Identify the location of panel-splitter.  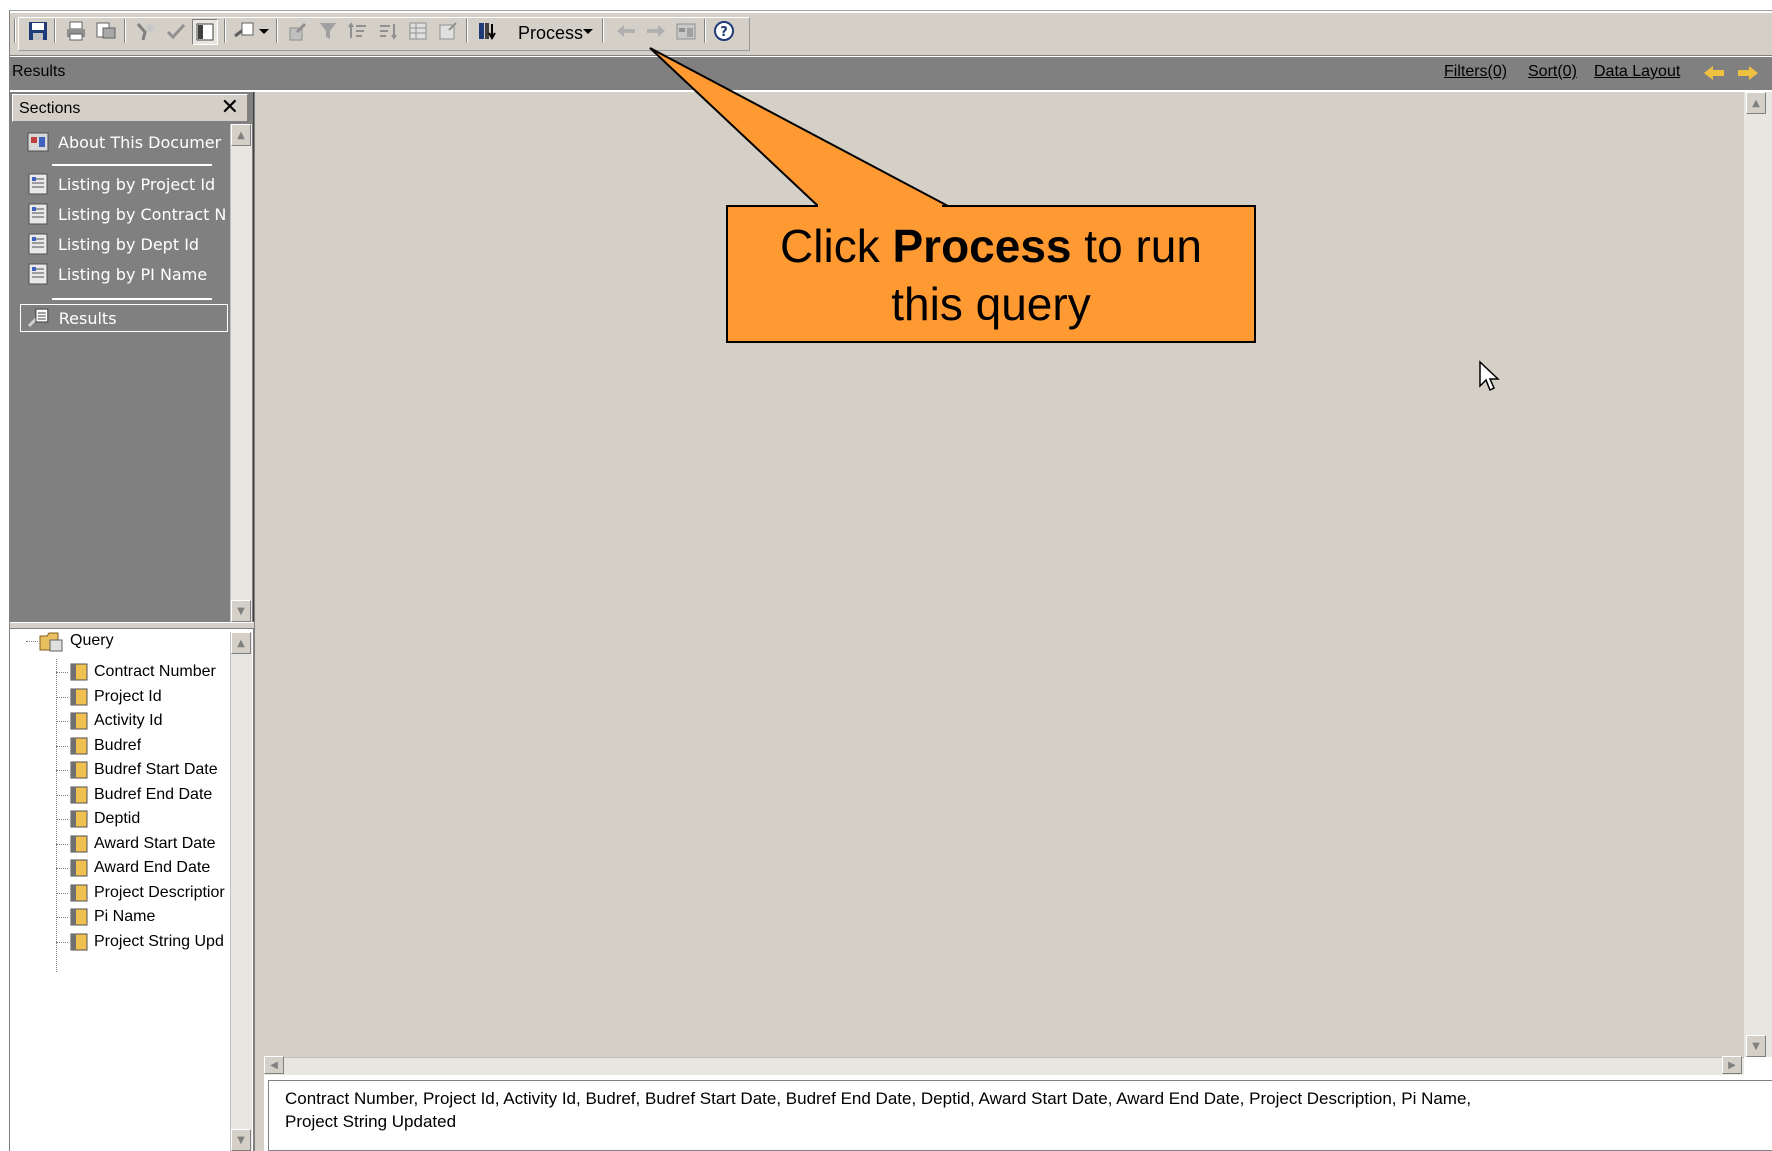
(132, 625).